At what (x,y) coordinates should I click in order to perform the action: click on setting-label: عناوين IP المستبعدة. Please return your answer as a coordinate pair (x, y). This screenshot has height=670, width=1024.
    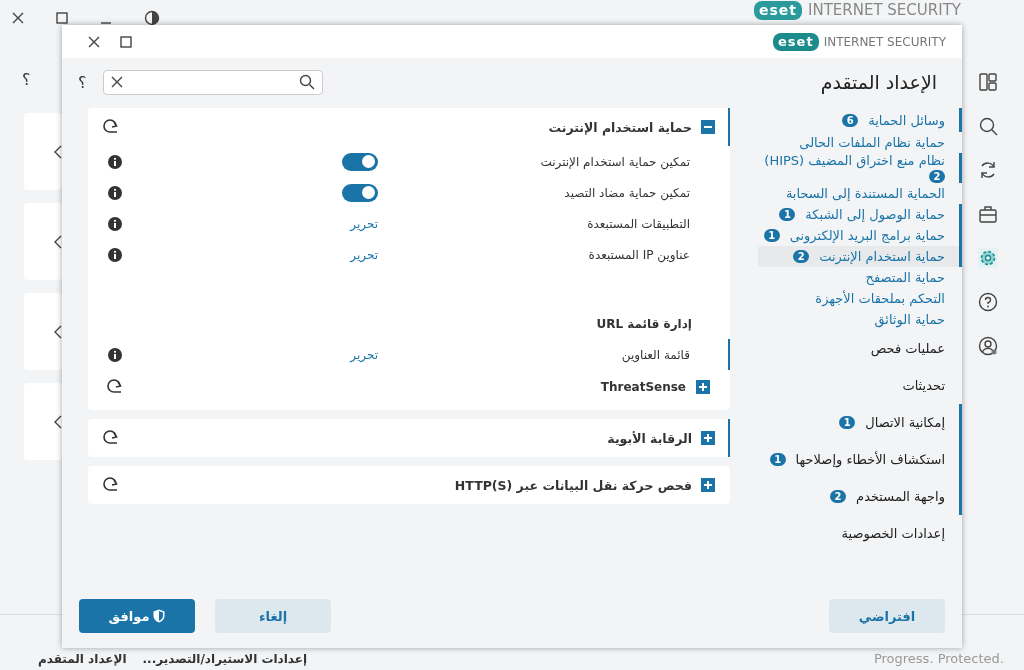
    Looking at the image, I should click on (638, 254).